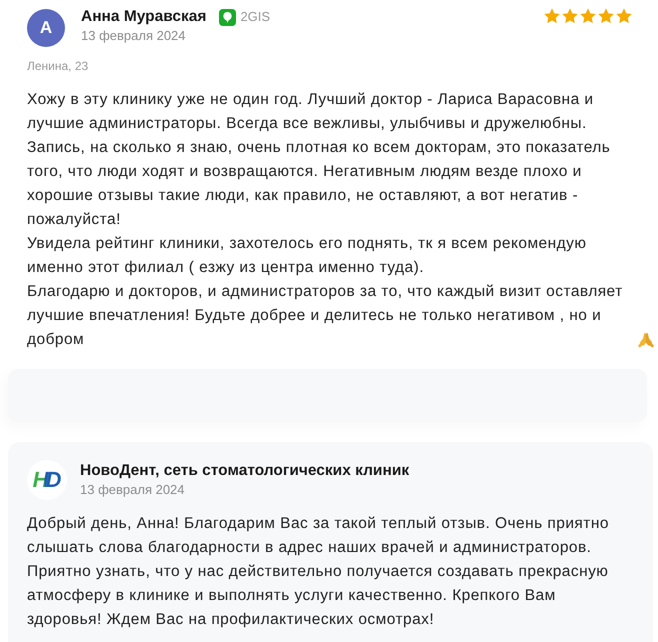 This screenshot has width=658, height=642. Describe the element at coordinates (57, 66) in the screenshot. I see `branch-address: Ленина, 23` at that location.